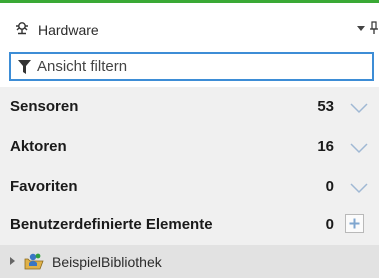 This screenshot has width=379, height=278. I want to click on add-custom-element-button, so click(354, 223).